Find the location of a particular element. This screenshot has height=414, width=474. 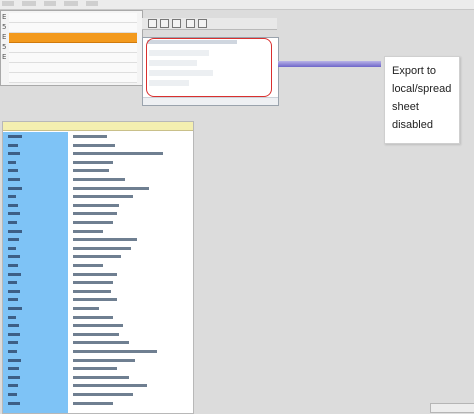

column-header-key is located at coordinates (35, 126).